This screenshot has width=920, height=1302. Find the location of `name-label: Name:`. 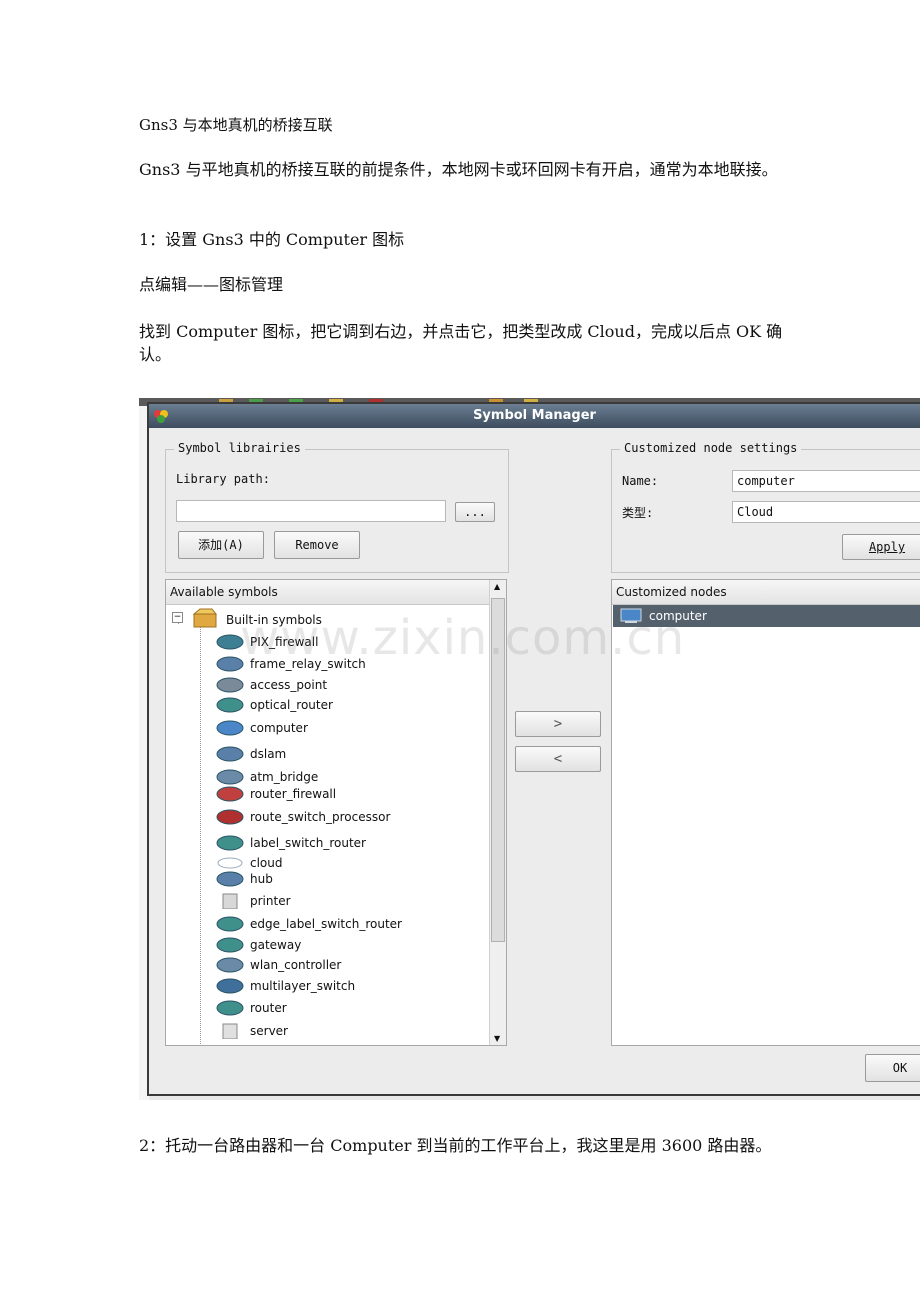

name-label: Name: is located at coordinates (640, 481).